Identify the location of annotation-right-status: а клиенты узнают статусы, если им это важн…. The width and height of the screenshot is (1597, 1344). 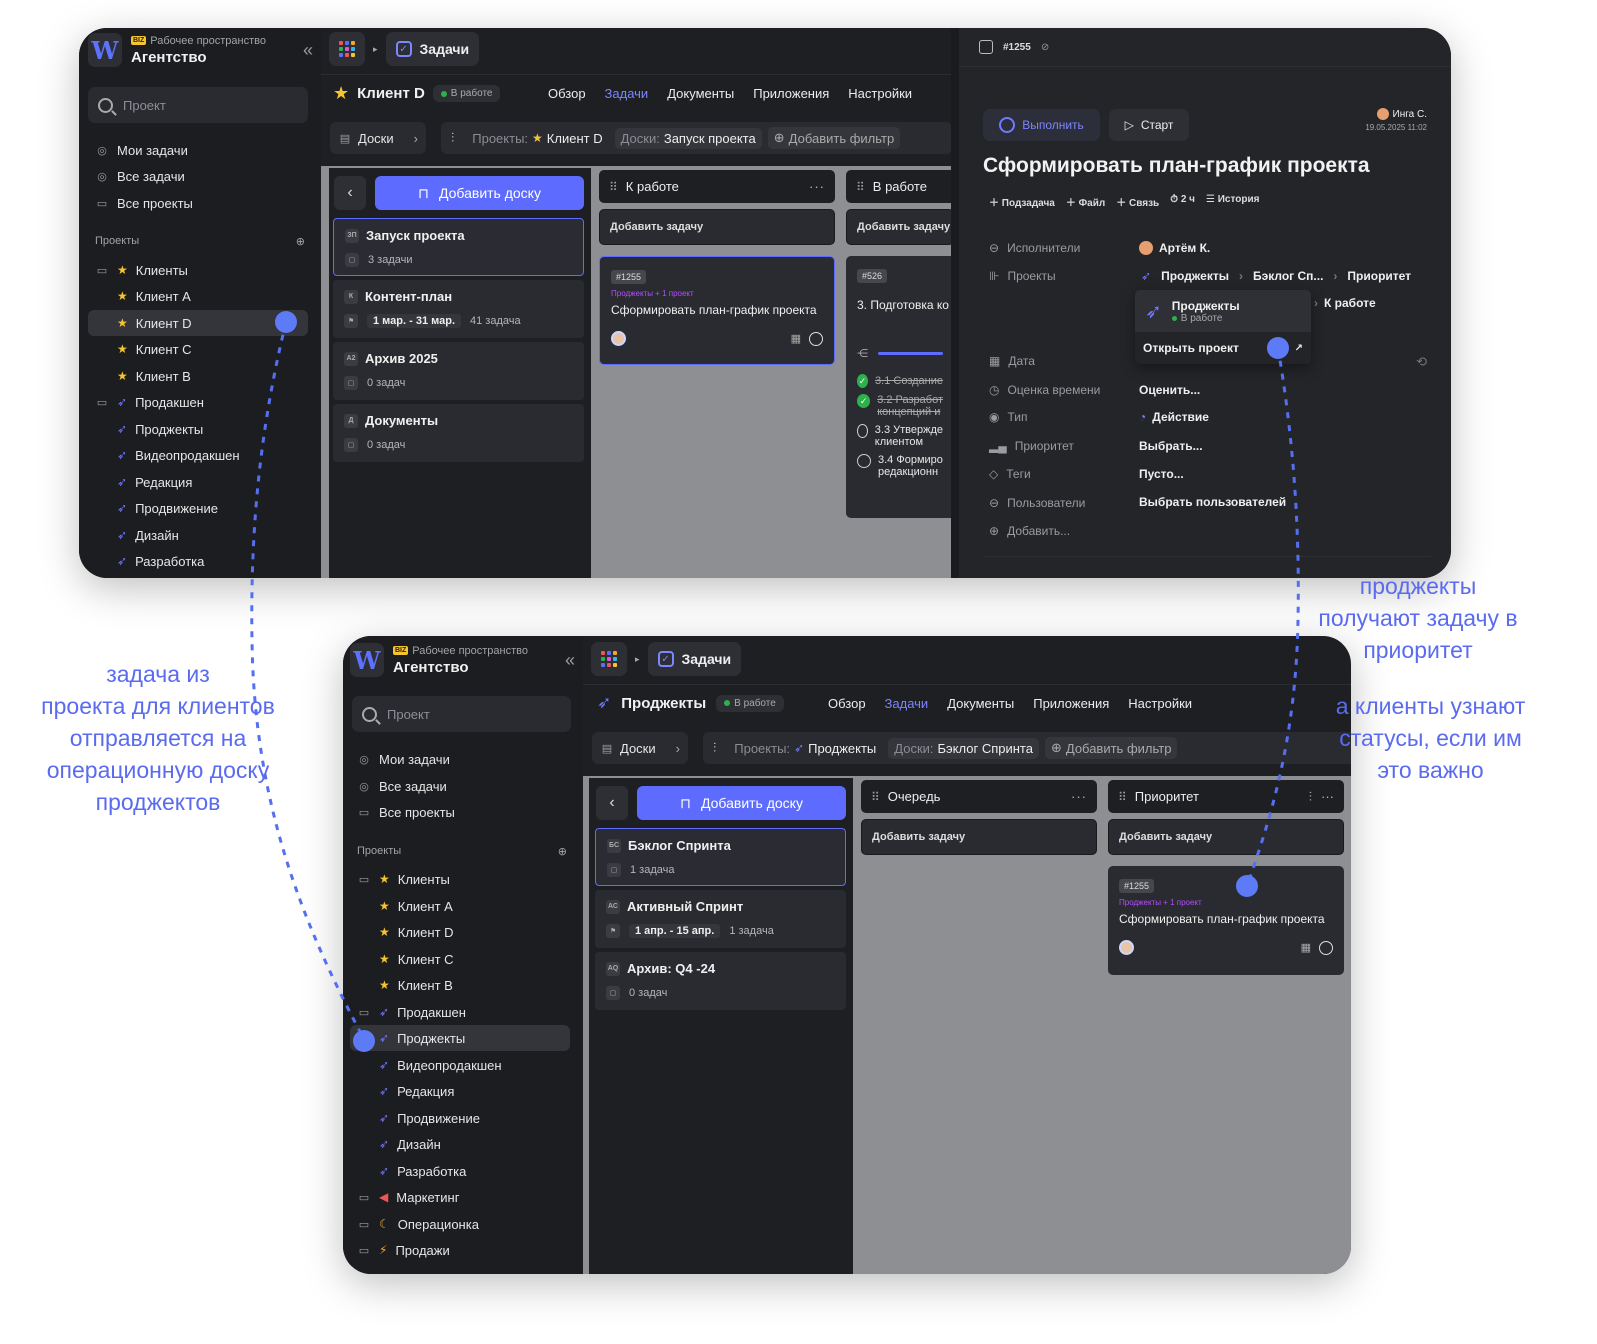
(1430, 738).